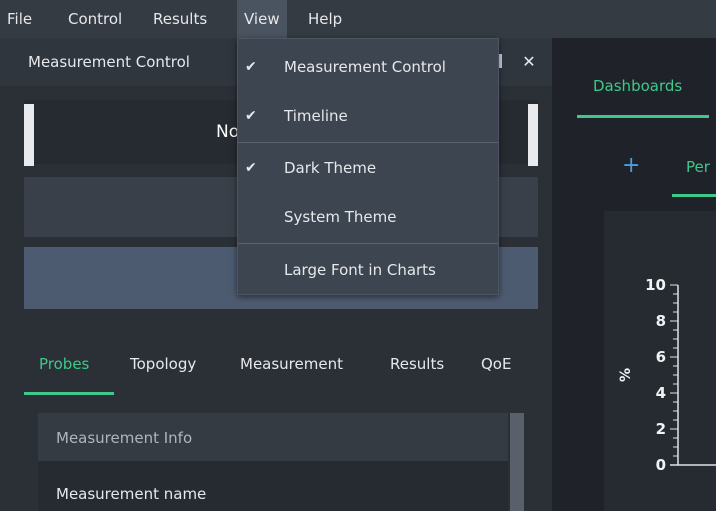 The width and height of the screenshot is (716, 511). I want to click on menu-item-label: Timeline, so click(316, 116).